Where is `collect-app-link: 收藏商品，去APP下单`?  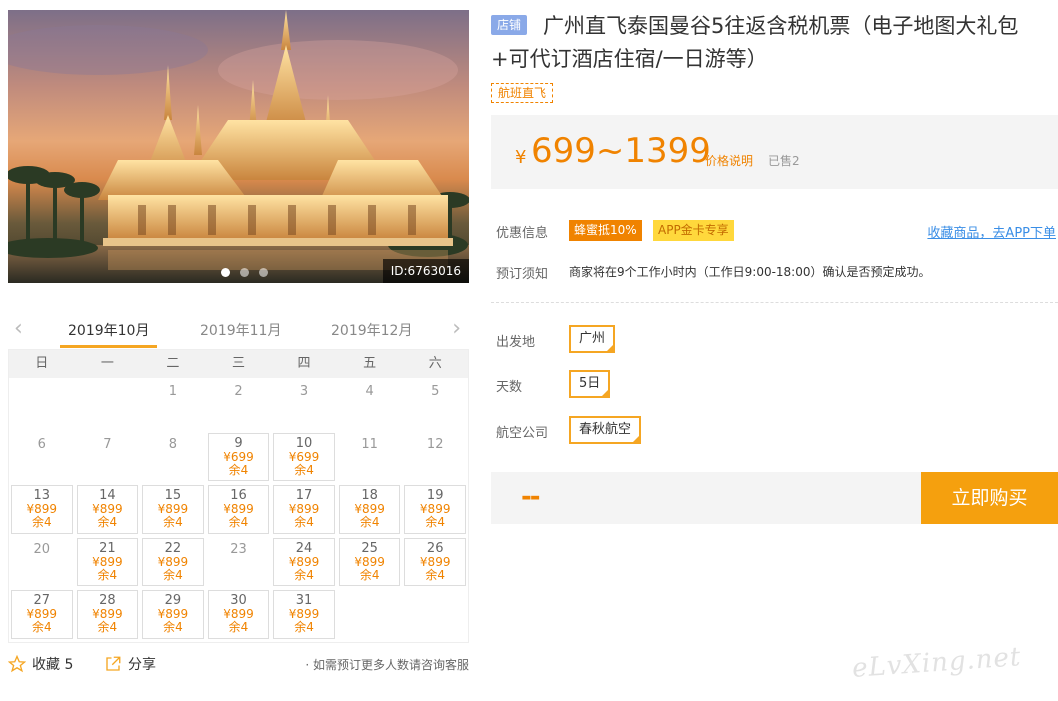
collect-app-link: 收藏商品，去APP下单 is located at coordinates (991, 231).